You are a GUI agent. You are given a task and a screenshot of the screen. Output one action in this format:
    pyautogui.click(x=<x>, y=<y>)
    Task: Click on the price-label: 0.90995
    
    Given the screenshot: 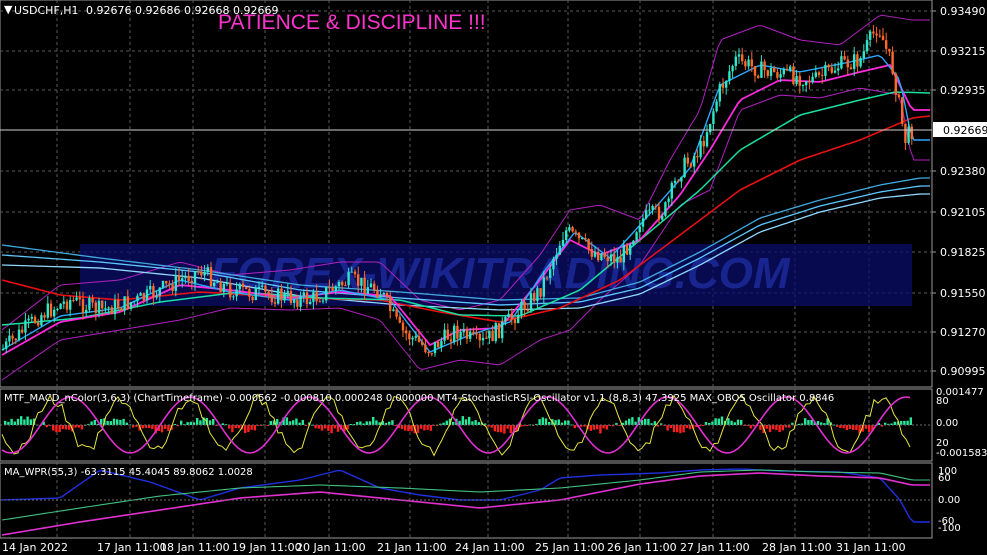 What is the action you would take?
    pyautogui.click(x=963, y=371)
    